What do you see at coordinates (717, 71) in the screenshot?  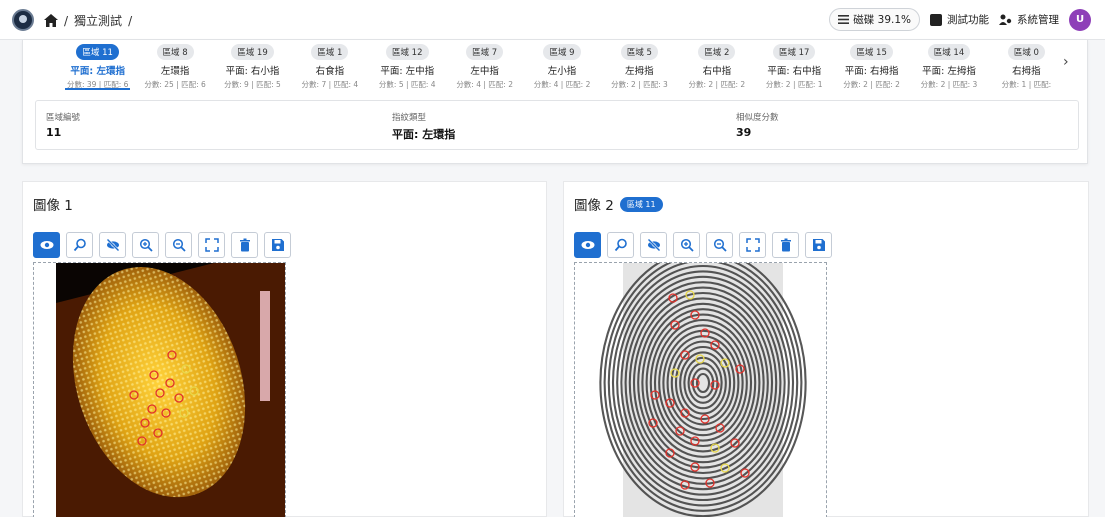 I see `region-finger-name: 右中指` at bounding box center [717, 71].